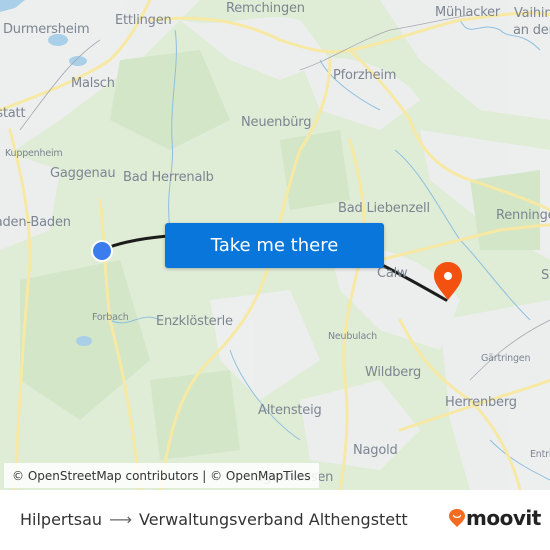 This screenshot has height=550, width=550. I want to click on take-me-there-button: Take me there, so click(274, 245).